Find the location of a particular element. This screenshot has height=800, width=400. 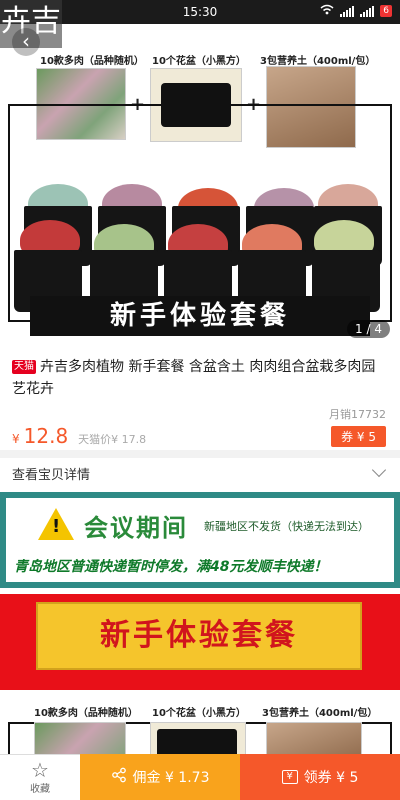

price-row: ¥12.8 天猫价¥ 17.8 is located at coordinates (79, 436).